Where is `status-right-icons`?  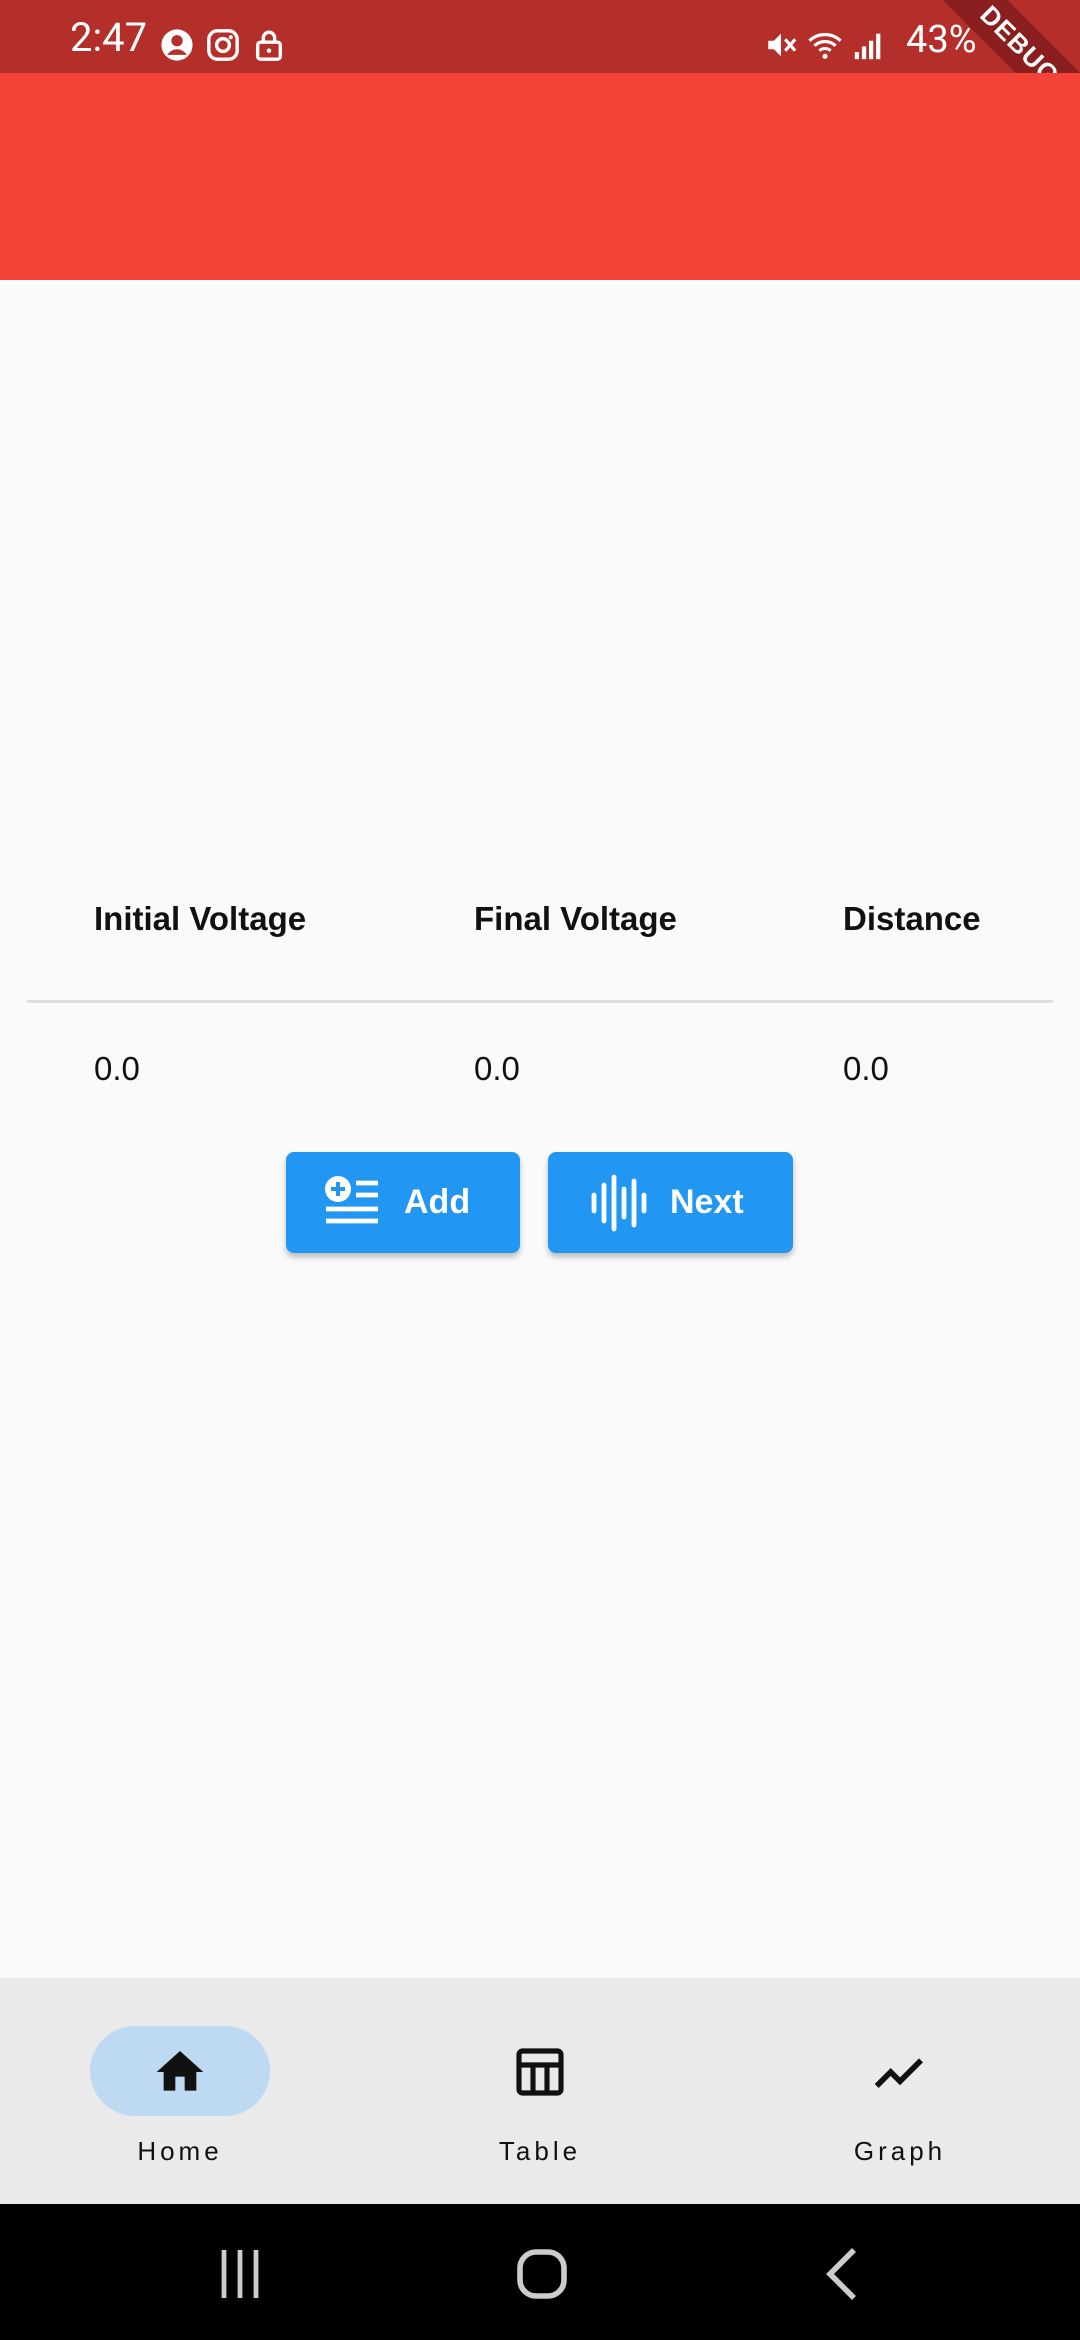
status-right-icons is located at coordinates (825, 45).